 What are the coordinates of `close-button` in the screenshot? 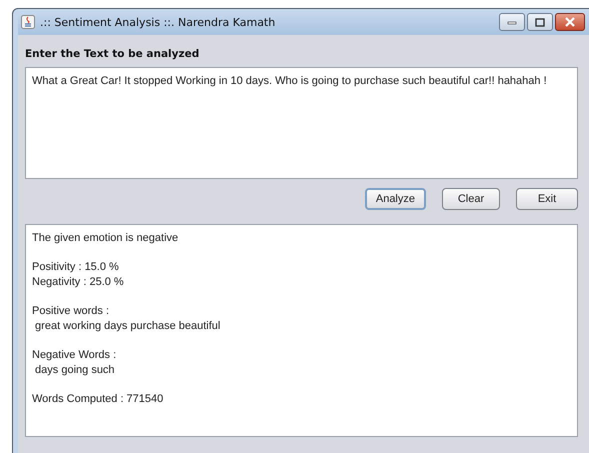 It's located at (570, 22).